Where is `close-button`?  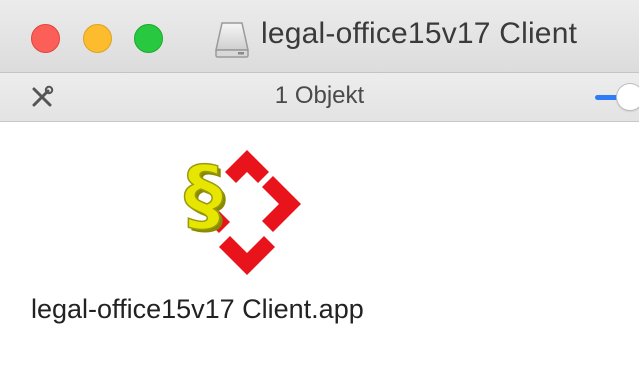
close-button is located at coordinates (45, 38).